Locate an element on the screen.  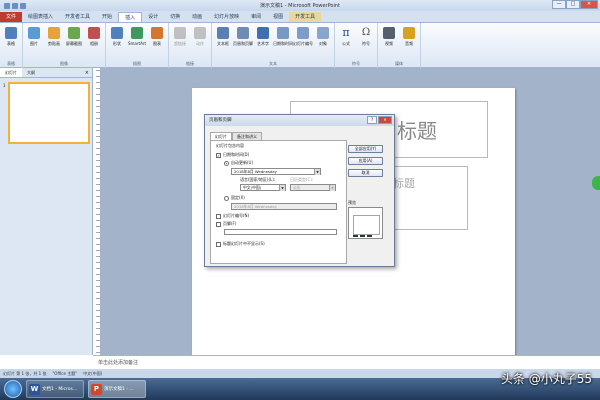
ribbon-button-label: 剪贴画 is located at coordinates (54, 43).